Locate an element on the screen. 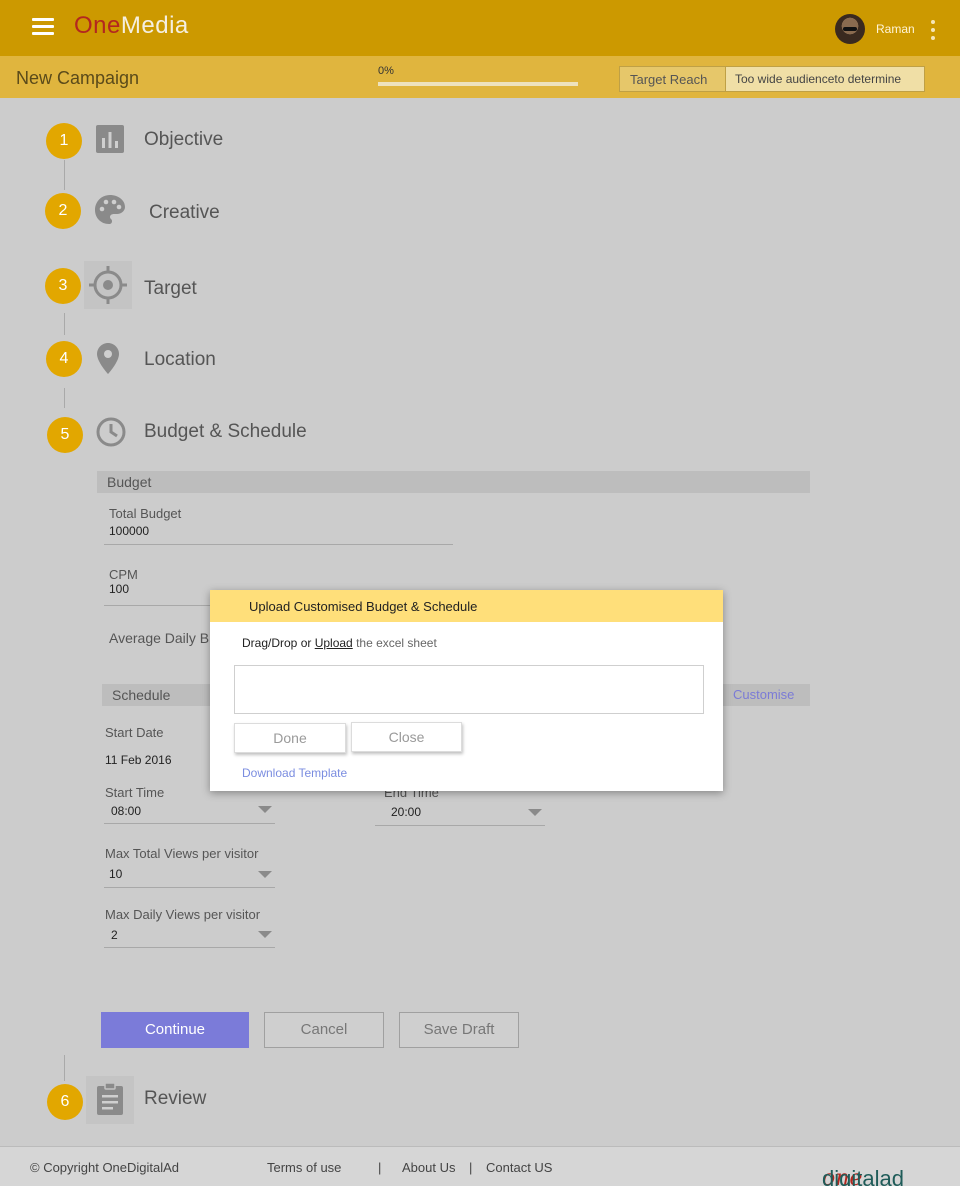 This screenshot has height=1186, width=960. more-options-icon is located at coordinates (933, 33).